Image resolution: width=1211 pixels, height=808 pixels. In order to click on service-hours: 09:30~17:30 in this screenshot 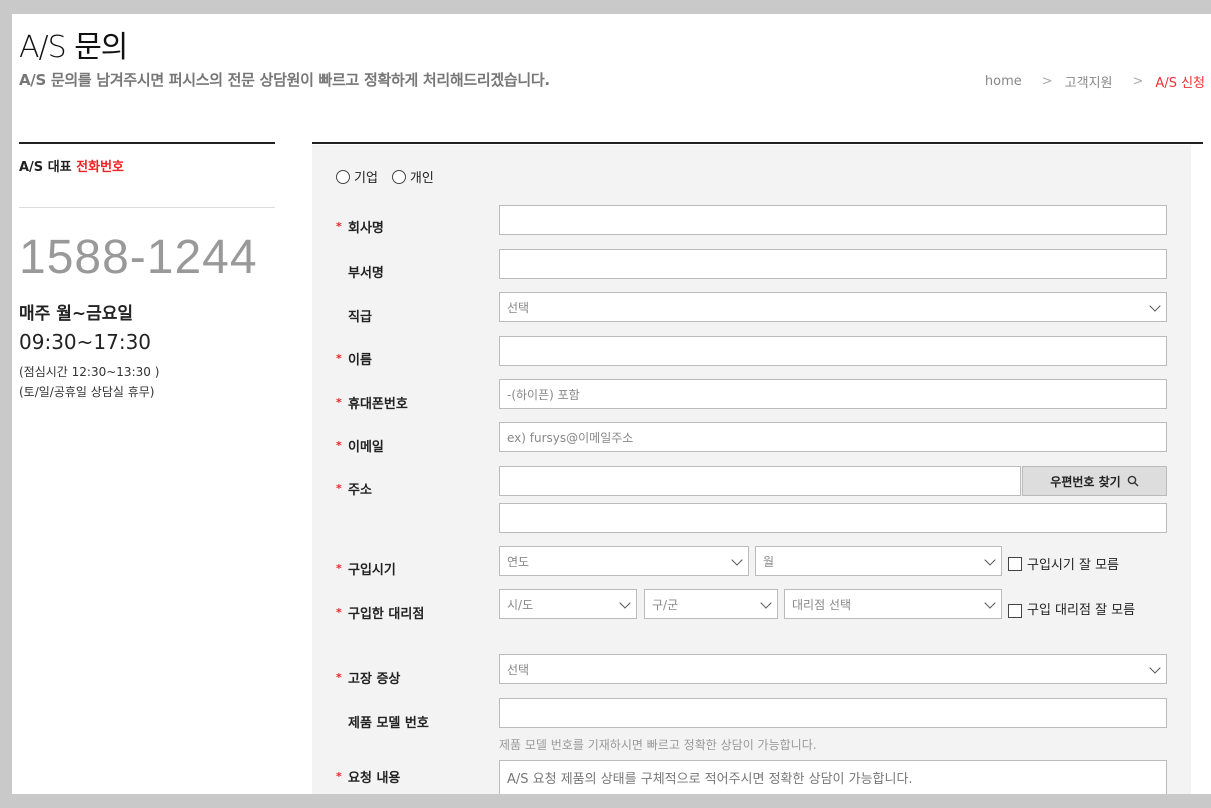, I will do `click(85, 342)`.